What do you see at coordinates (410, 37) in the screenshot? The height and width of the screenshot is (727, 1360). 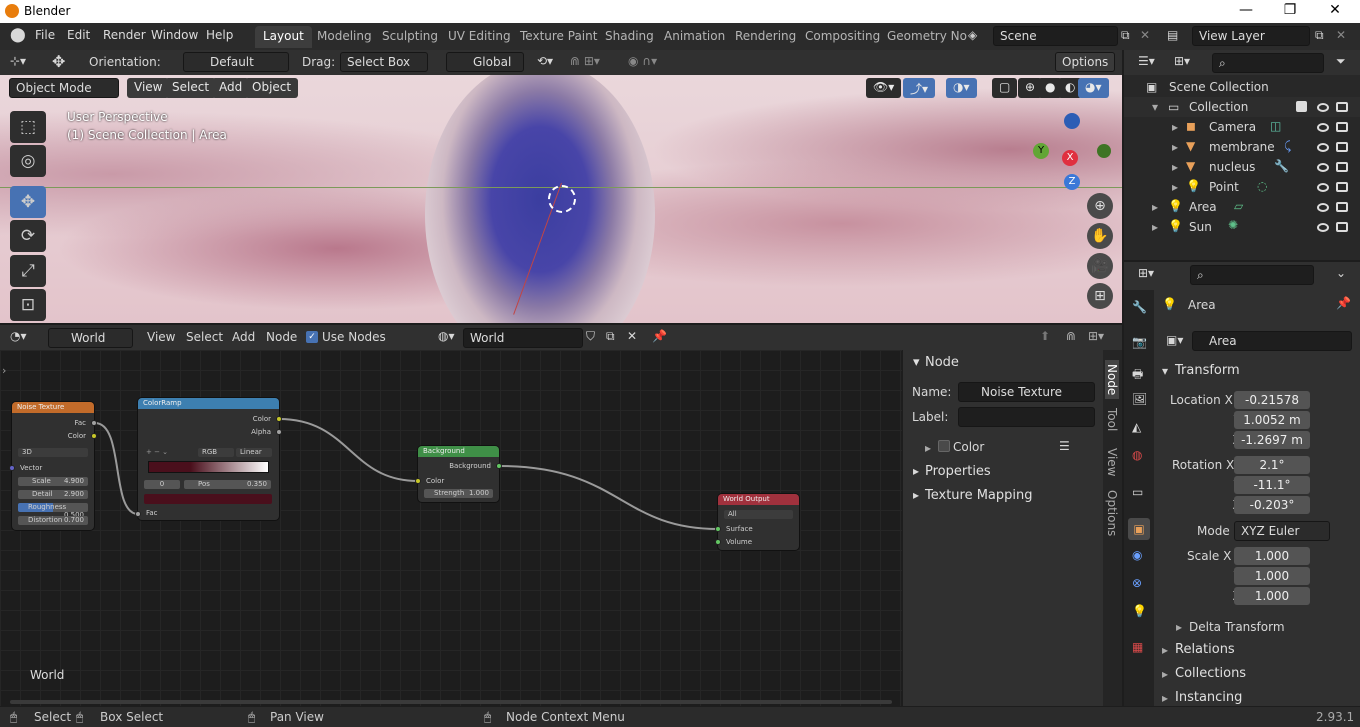 I see `tab-sculpting: Sculpting` at bounding box center [410, 37].